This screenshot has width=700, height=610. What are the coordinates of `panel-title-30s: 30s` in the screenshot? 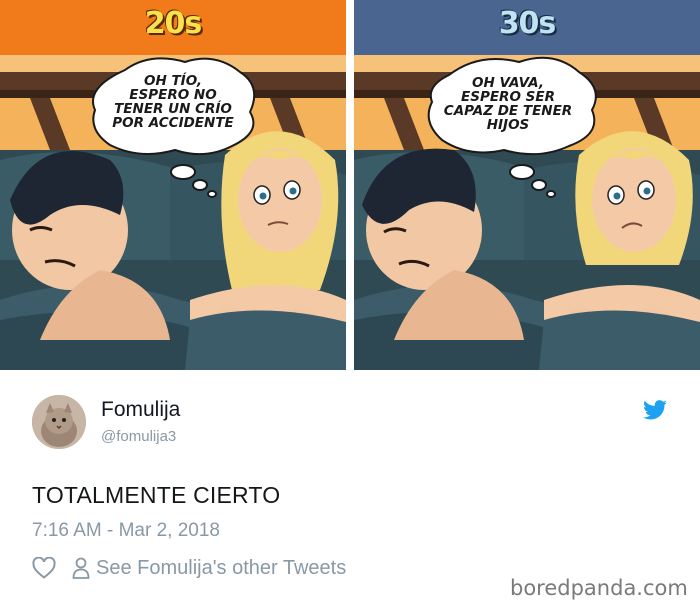 It's located at (527, 23).